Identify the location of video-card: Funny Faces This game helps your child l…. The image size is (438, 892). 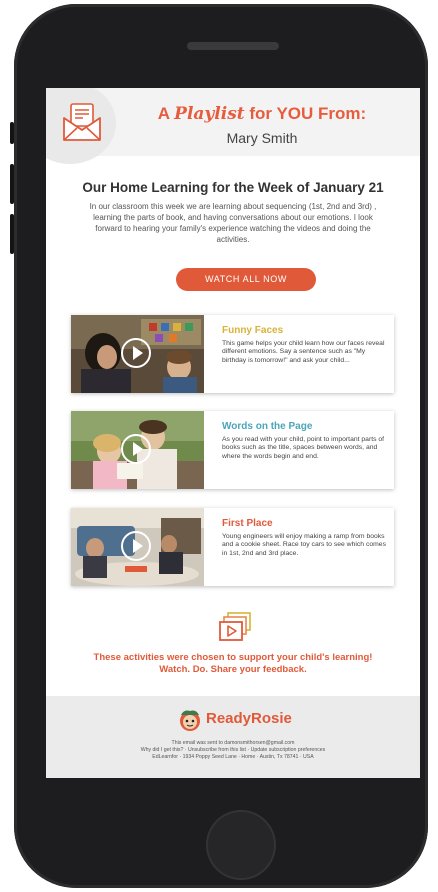
(232, 354).